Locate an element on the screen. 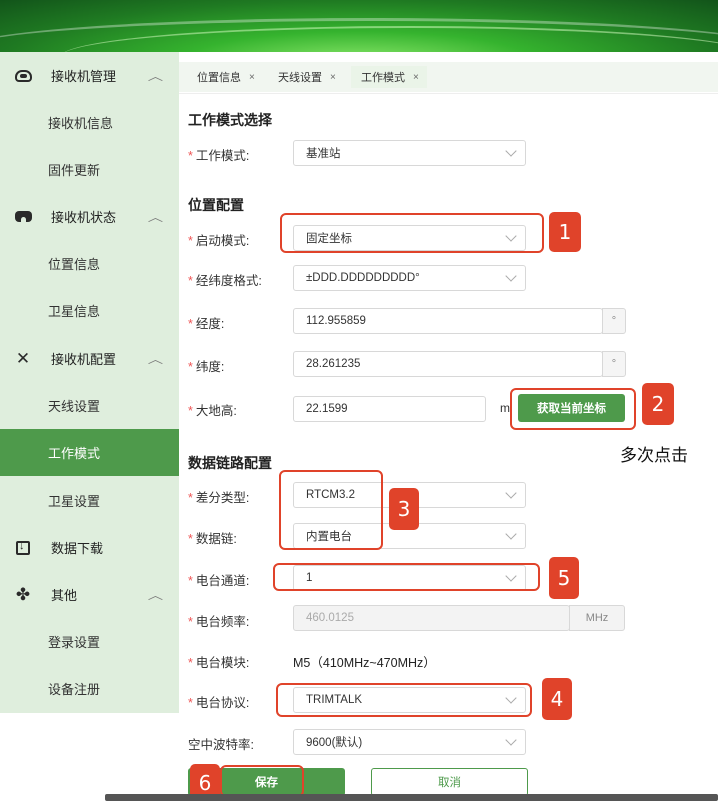  sidebar-group-label: 接收机配置 is located at coordinates (84, 359).